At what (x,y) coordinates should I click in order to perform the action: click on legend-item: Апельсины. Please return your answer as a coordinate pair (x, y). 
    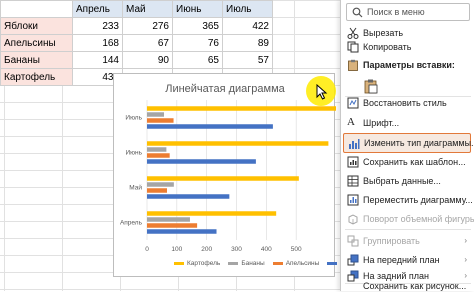
    Looking at the image, I should click on (295, 263).